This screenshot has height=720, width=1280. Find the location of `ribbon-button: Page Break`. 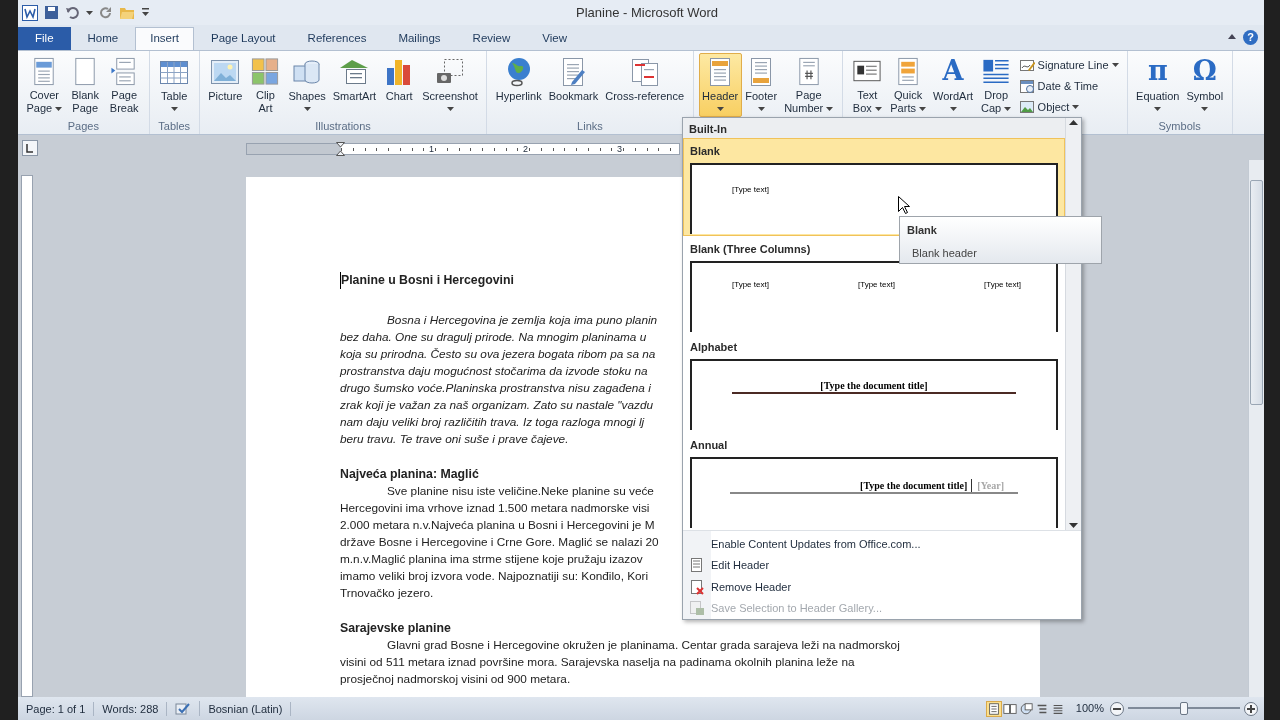

ribbon-button: Page Break is located at coordinates (124, 85).